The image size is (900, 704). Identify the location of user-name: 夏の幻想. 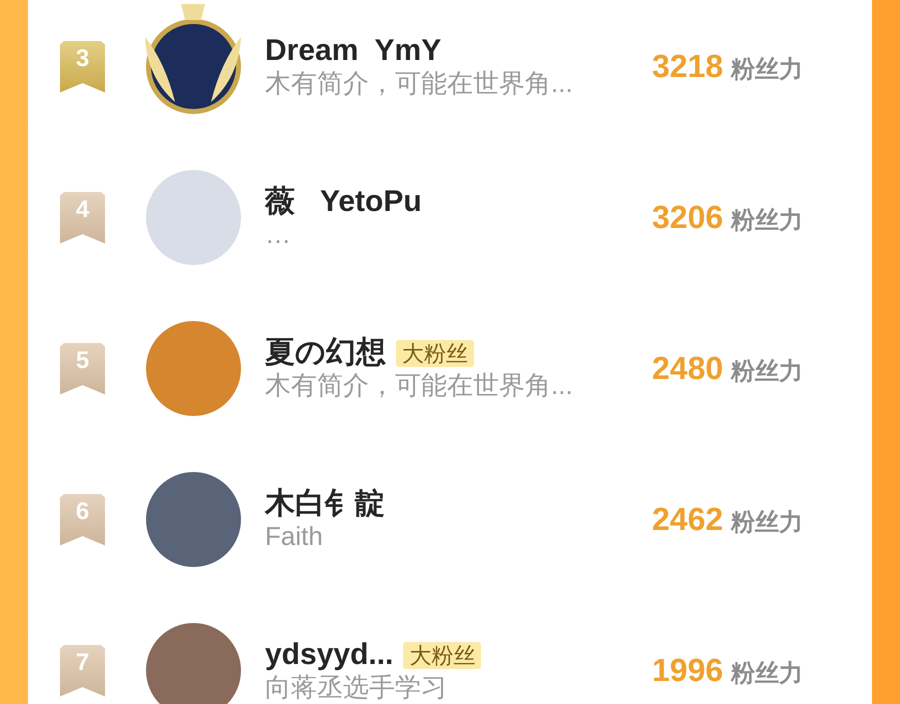
(325, 353).